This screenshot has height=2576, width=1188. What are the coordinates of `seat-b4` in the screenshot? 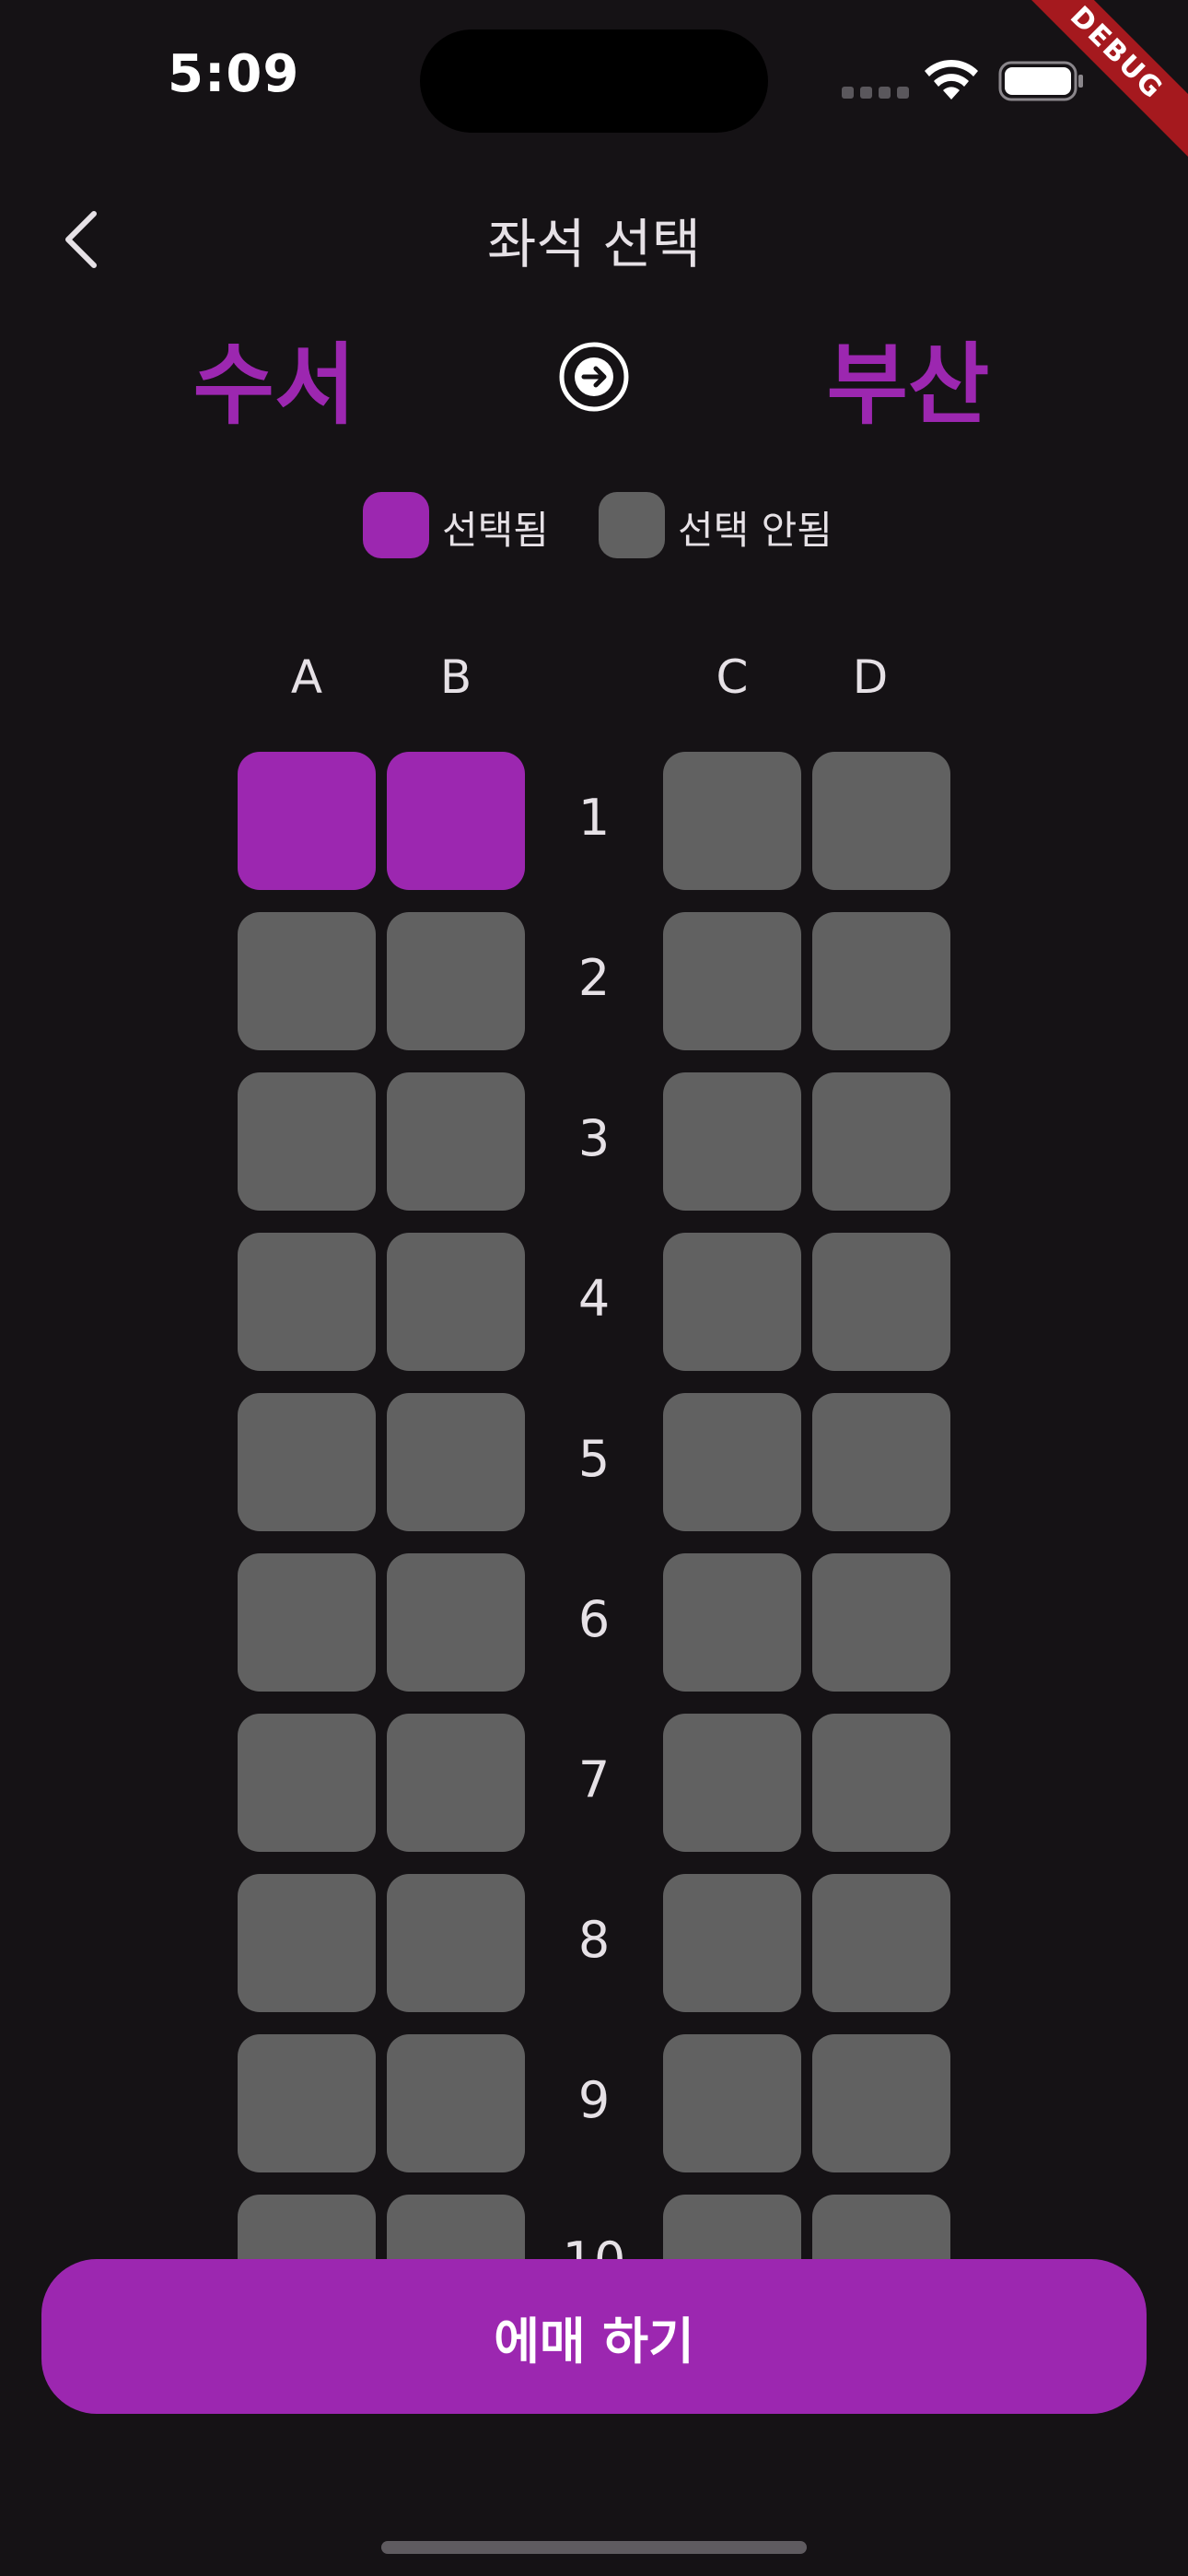 It's located at (456, 1302).